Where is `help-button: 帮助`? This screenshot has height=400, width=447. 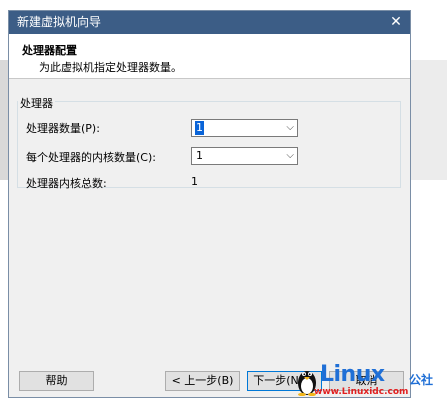
help-button: 帮助 is located at coordinates (56, 381).